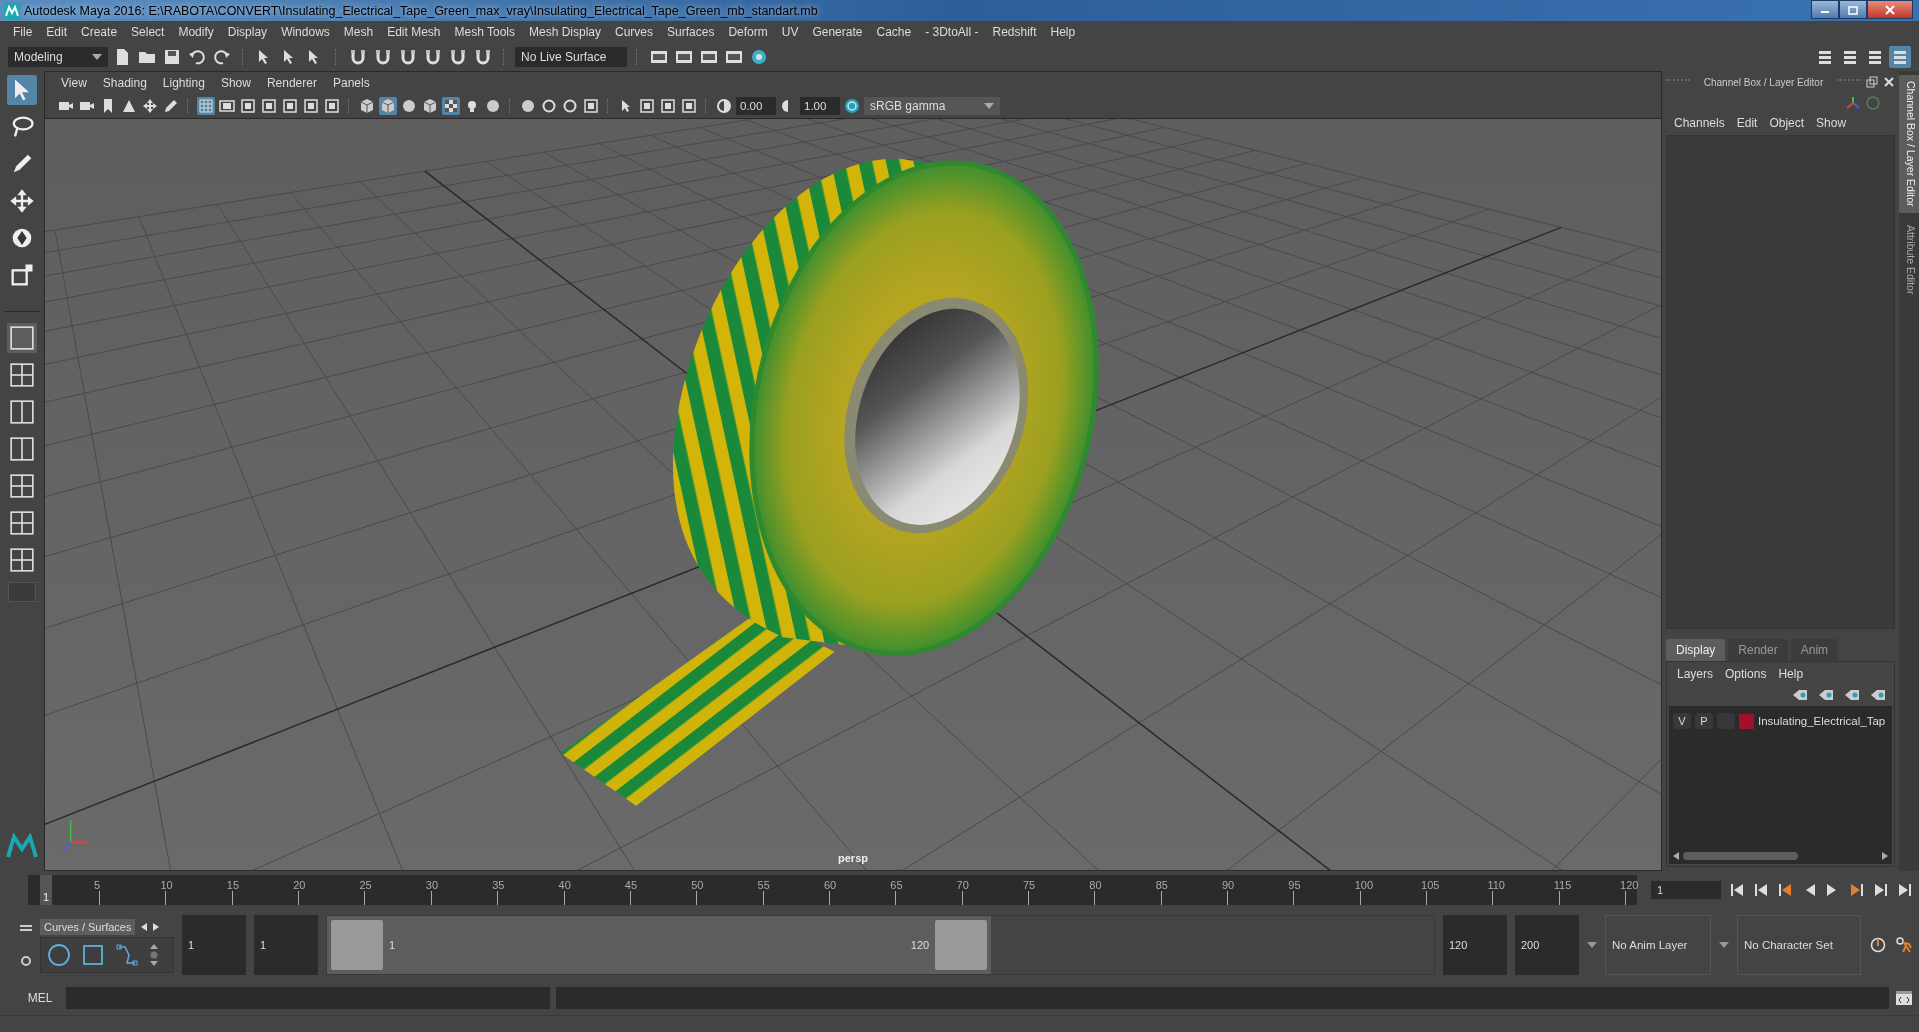 This screenshot has width=1919, height=1032. What do you see at coordinates (1872, 82) in the screenshot?
I see `float-panel-icon` at bounding box center [1872, 82].